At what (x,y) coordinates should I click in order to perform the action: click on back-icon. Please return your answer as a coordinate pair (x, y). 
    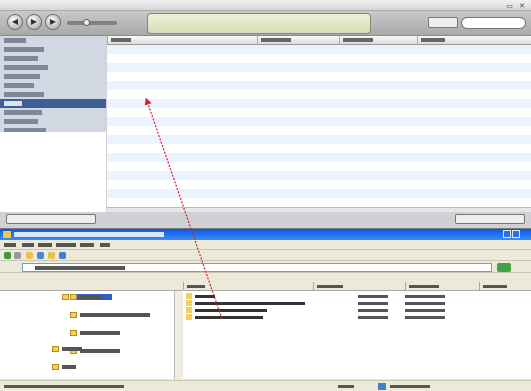
    Looking at the image, I should click on (7, 255).